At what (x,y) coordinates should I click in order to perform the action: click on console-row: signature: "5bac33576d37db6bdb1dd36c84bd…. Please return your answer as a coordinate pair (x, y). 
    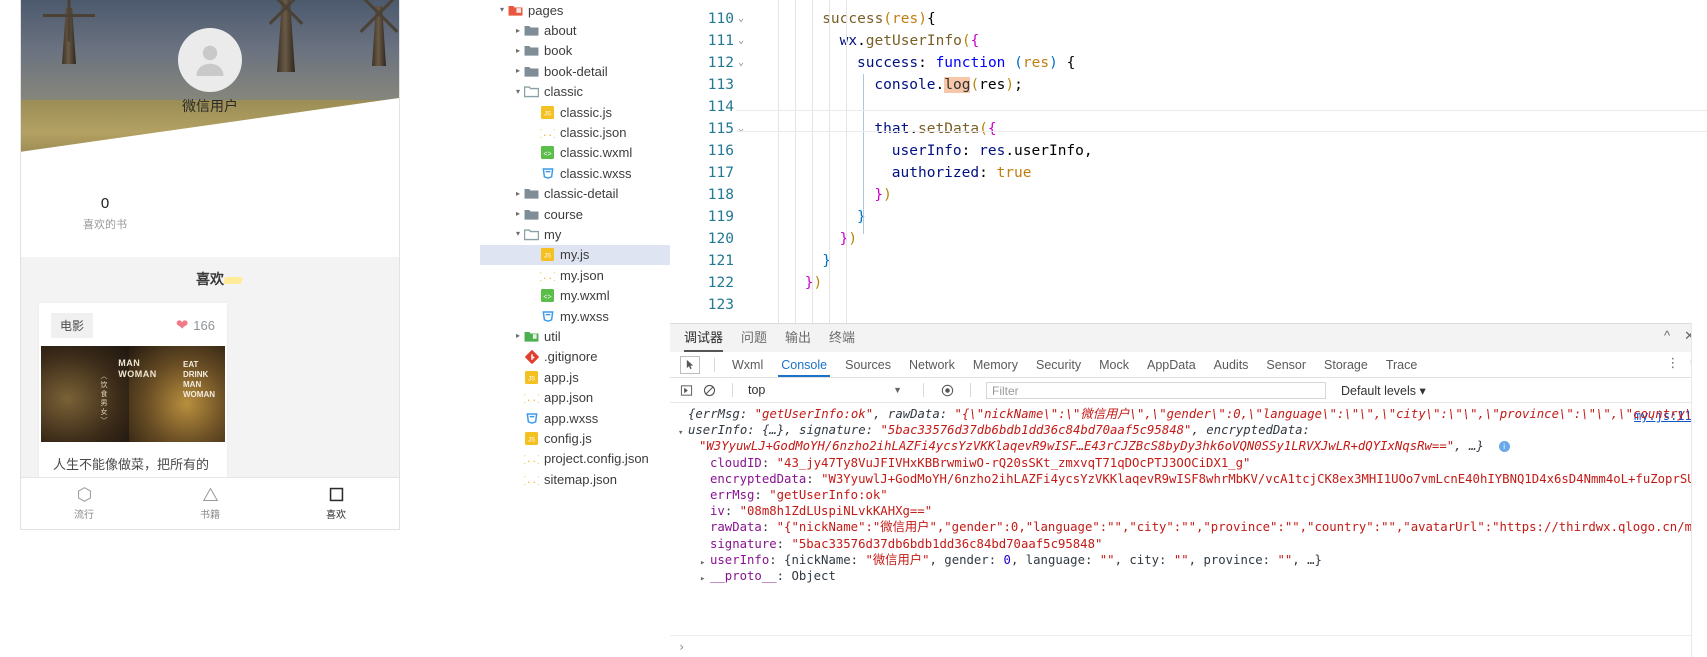
    Looking at the image, I should click on (1188, 544).